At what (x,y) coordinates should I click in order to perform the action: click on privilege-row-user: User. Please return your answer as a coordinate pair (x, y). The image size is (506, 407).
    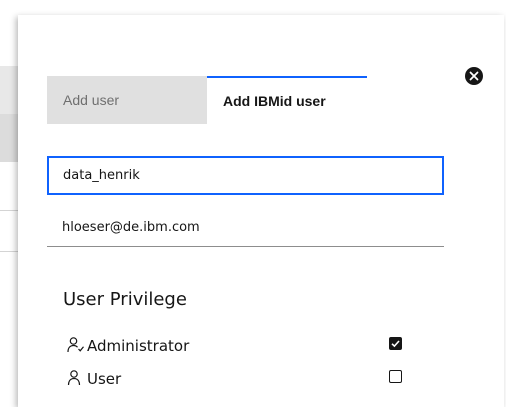
    Looking at the image, I should click on (235, 379).